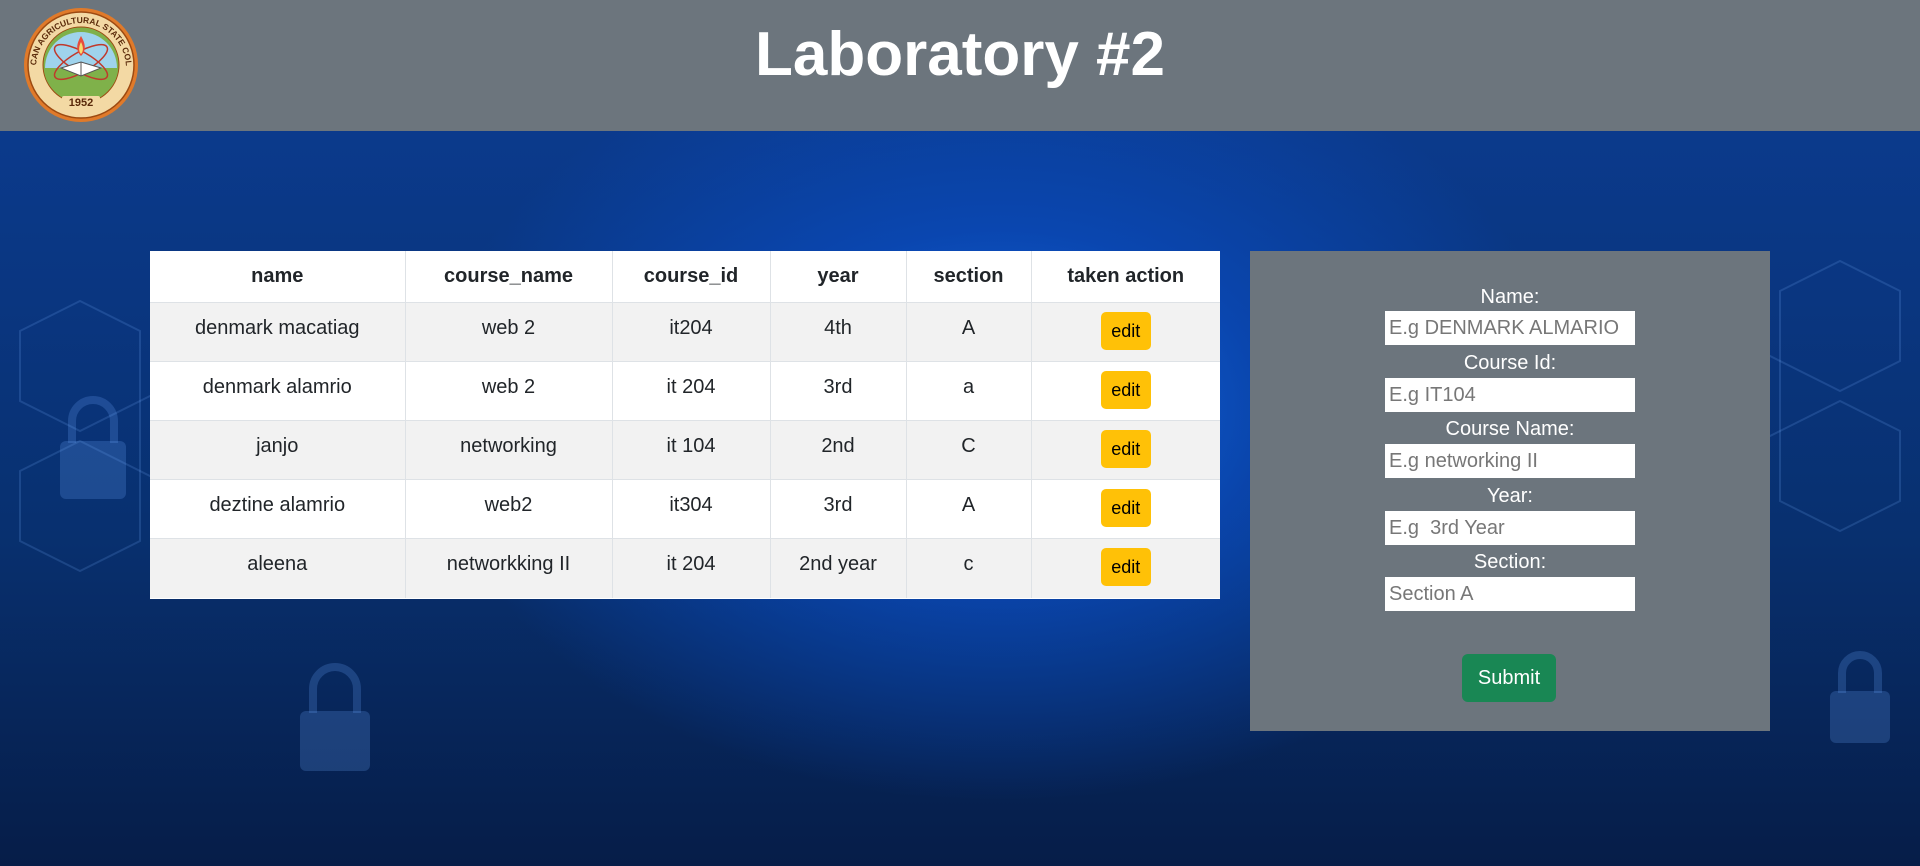  Describe the element at coordinates (690, 277) in the screenshot. I see `column-header-course-id: course_id` at that location.